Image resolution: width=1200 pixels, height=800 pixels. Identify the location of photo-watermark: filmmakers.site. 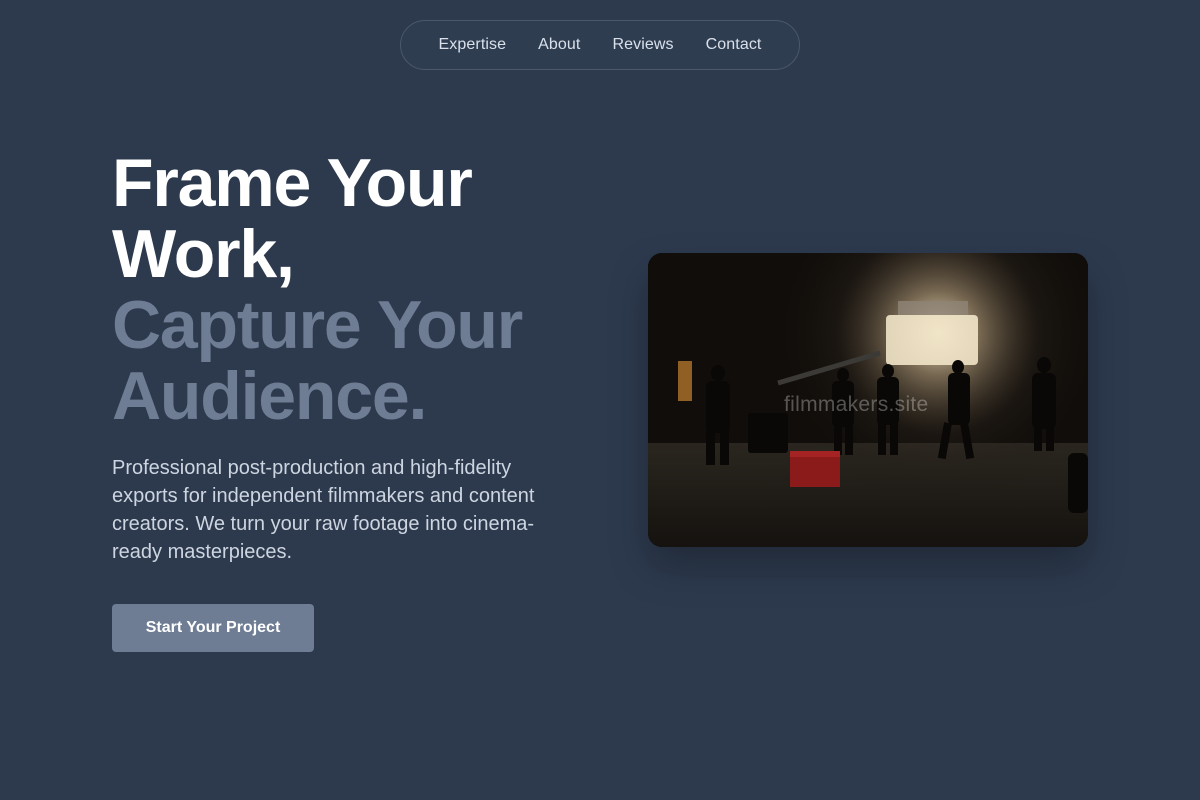
(856, 404).